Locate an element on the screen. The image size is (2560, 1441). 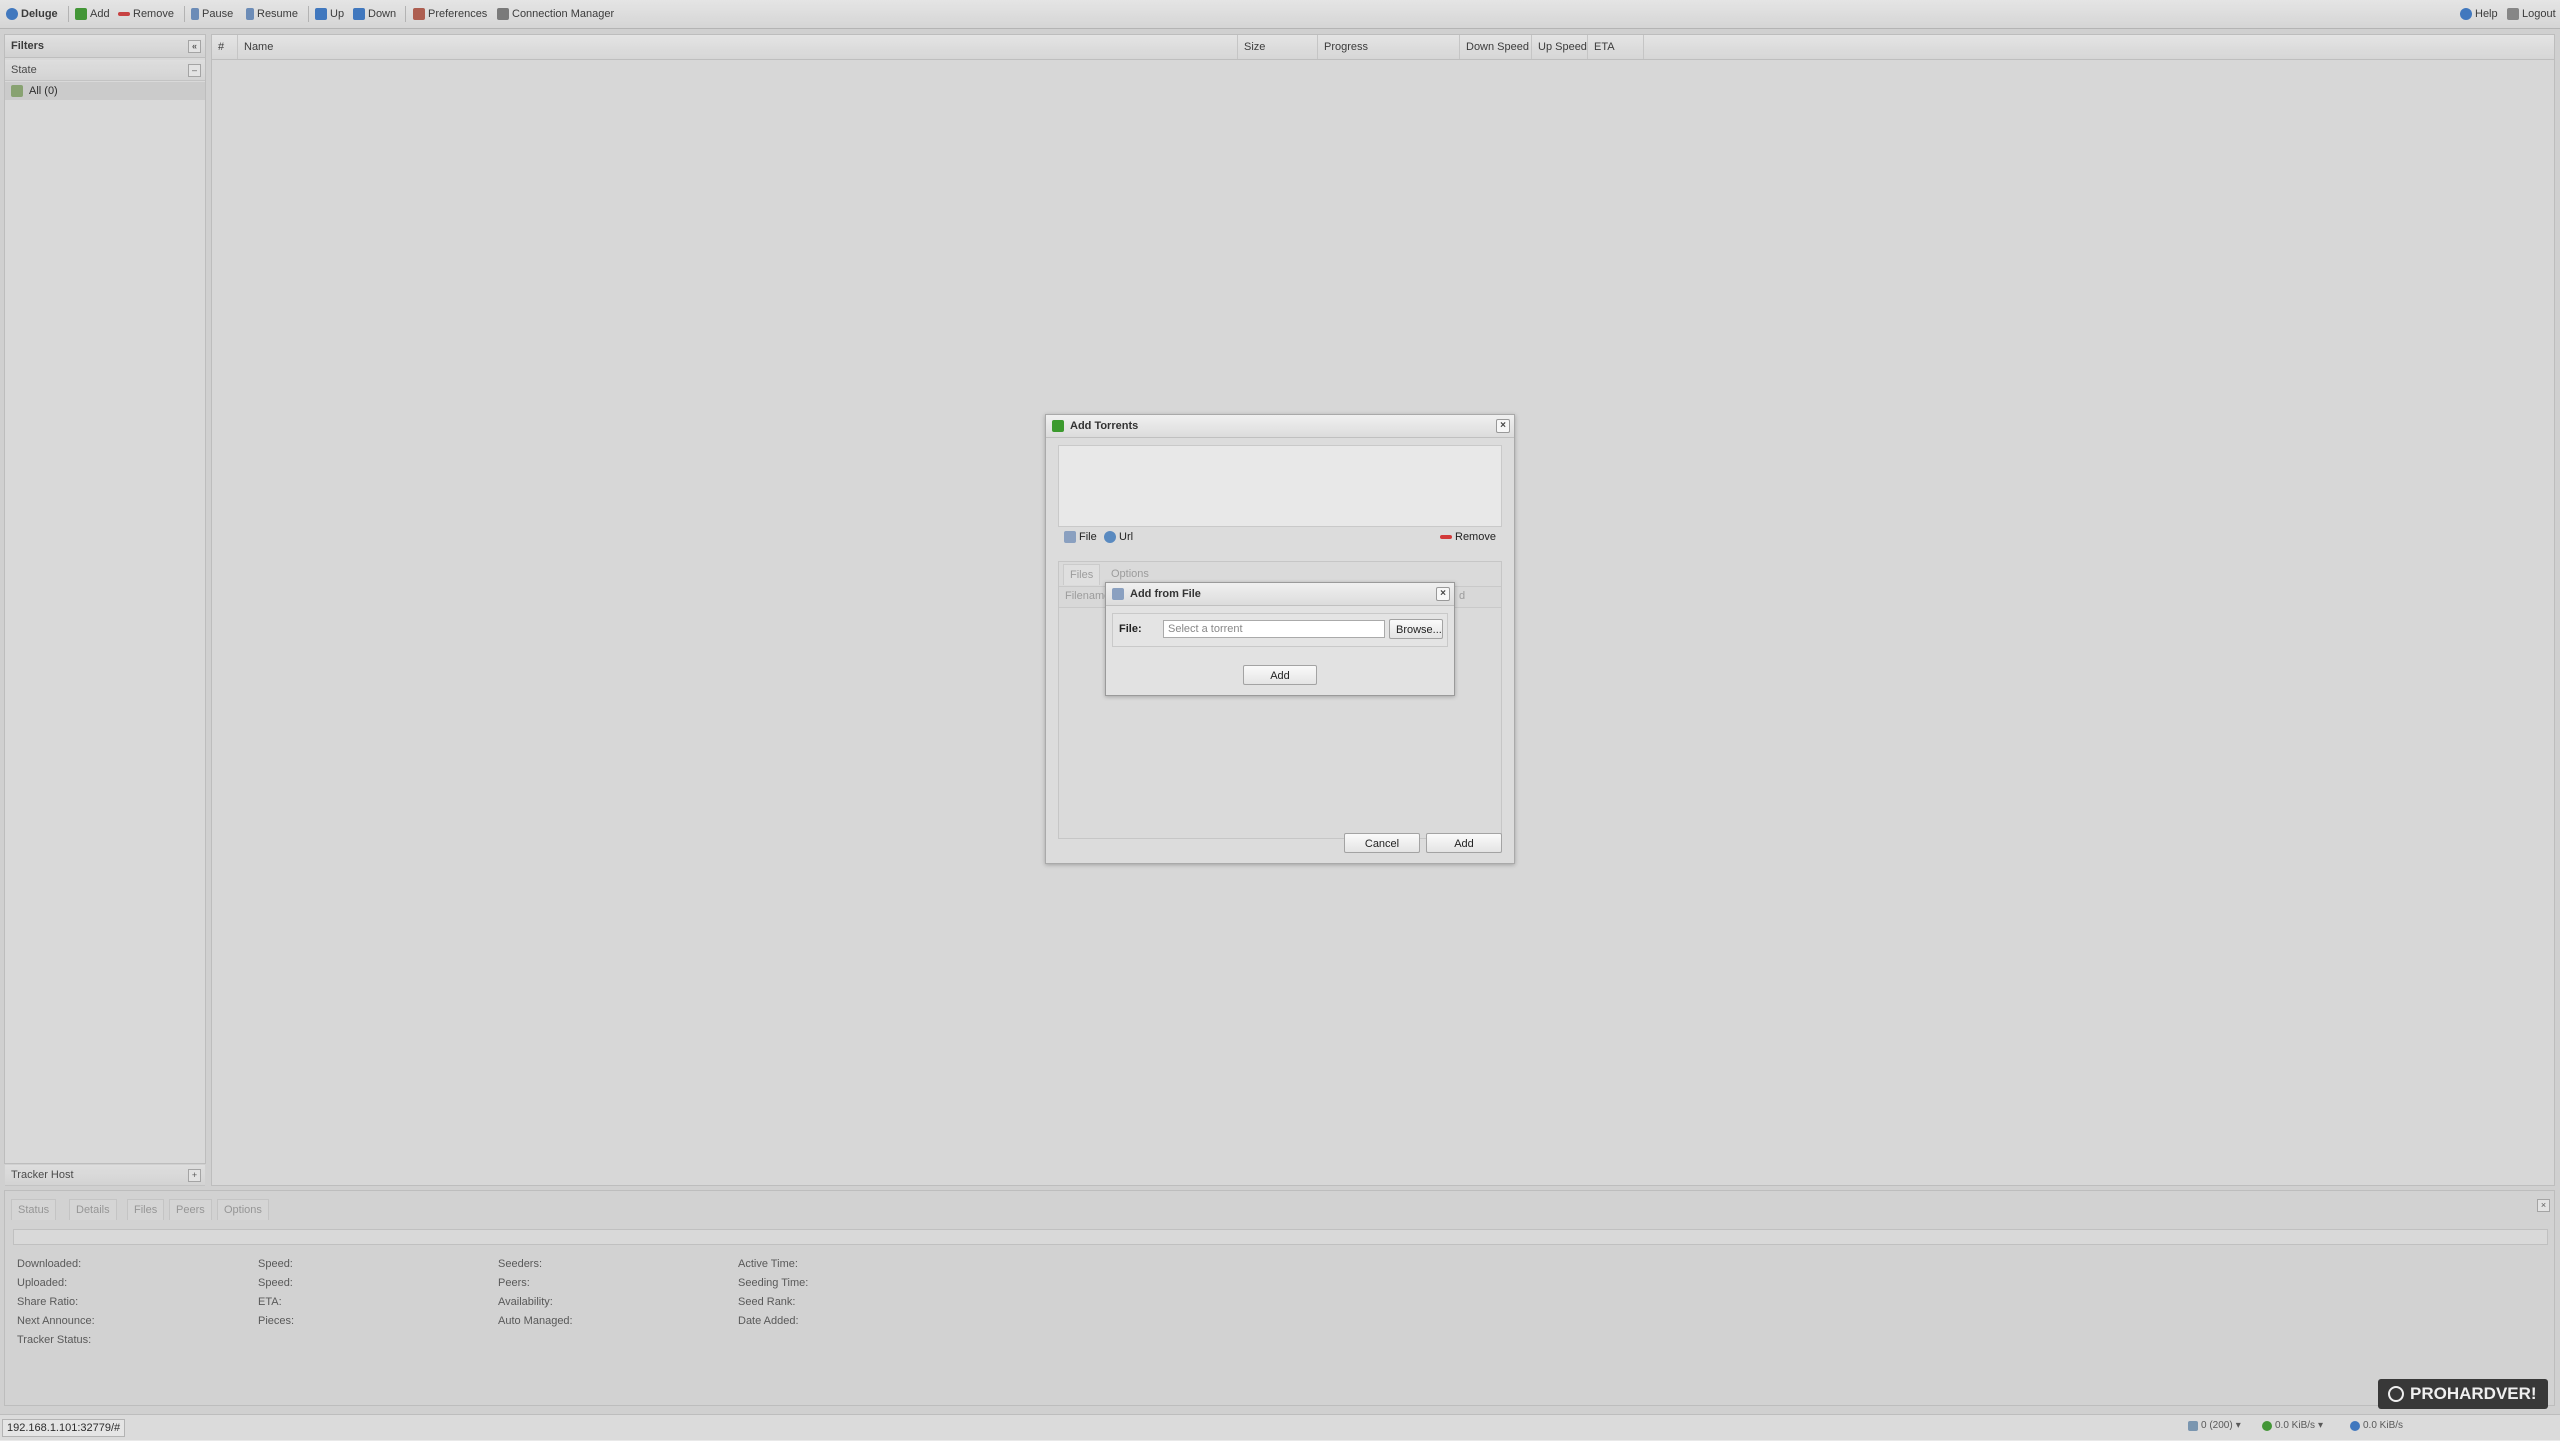
add-from-file-title-bar: Add from File × is located at coordinates (1280, 594).